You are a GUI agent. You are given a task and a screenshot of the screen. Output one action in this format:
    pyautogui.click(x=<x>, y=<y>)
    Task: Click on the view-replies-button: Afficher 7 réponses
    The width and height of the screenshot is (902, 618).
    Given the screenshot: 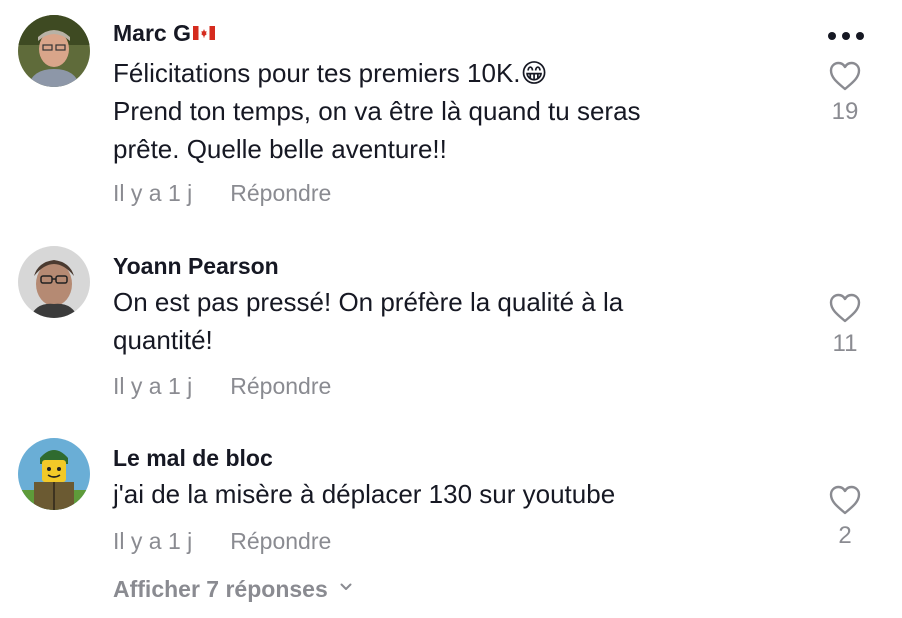 What is the action you would take?
    pyautogui.click(x=232, y=589)
    